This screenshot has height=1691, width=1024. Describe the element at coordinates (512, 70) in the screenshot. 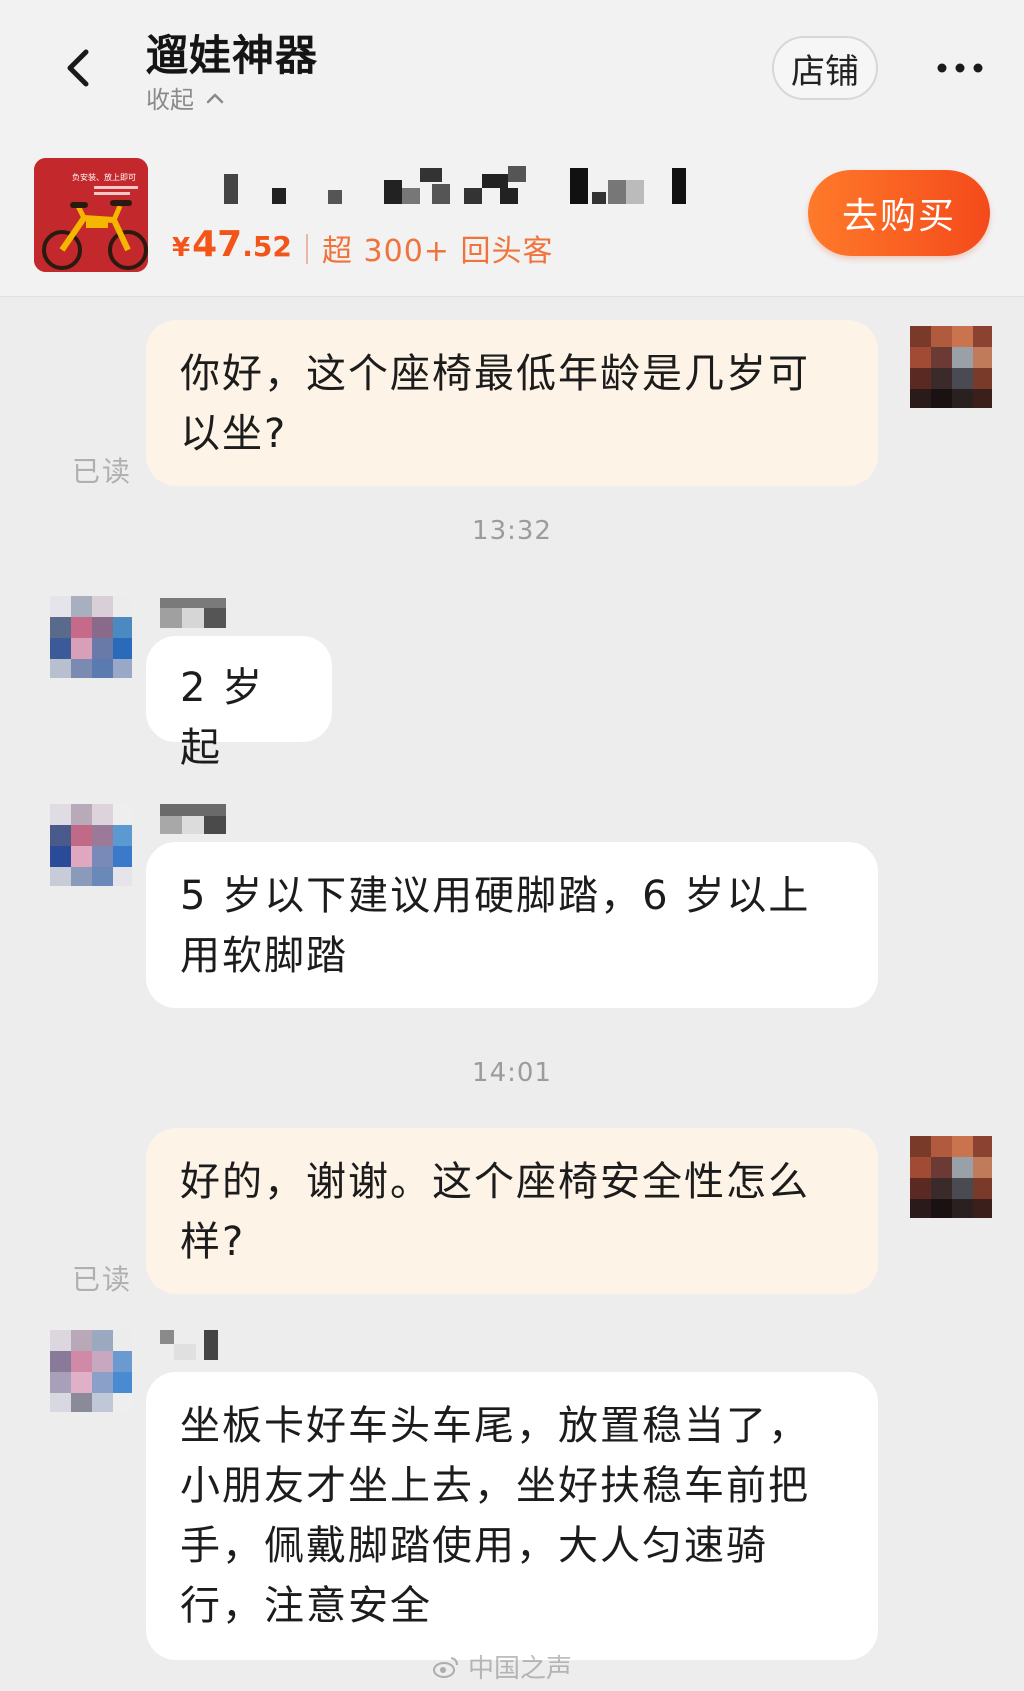

I see `chat-header: 遛娃神器 收起 店铺` at that location.